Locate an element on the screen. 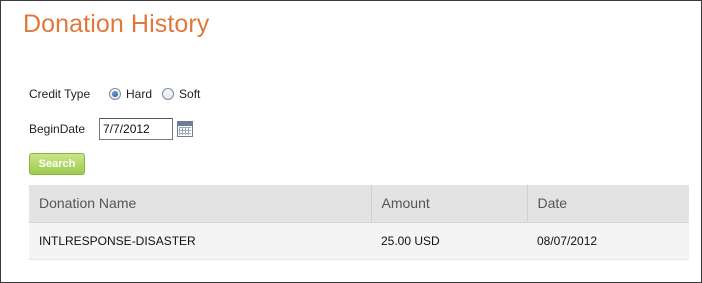  column-header-date: Date is located at coordinates (608, 204).